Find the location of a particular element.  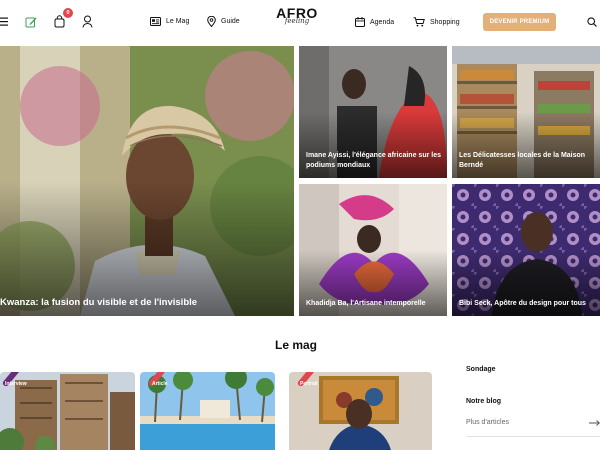

notre-blog-heading: Notre blog is located at coordinates (483, 401).